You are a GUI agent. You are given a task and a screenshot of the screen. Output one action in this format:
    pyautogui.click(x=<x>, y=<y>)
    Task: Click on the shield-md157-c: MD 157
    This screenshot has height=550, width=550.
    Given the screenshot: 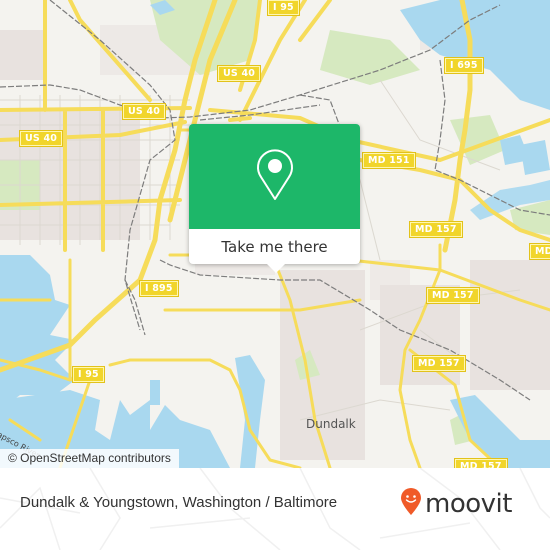 What is the action you would take?
    pyautogui.click(x=439, y=363)
    